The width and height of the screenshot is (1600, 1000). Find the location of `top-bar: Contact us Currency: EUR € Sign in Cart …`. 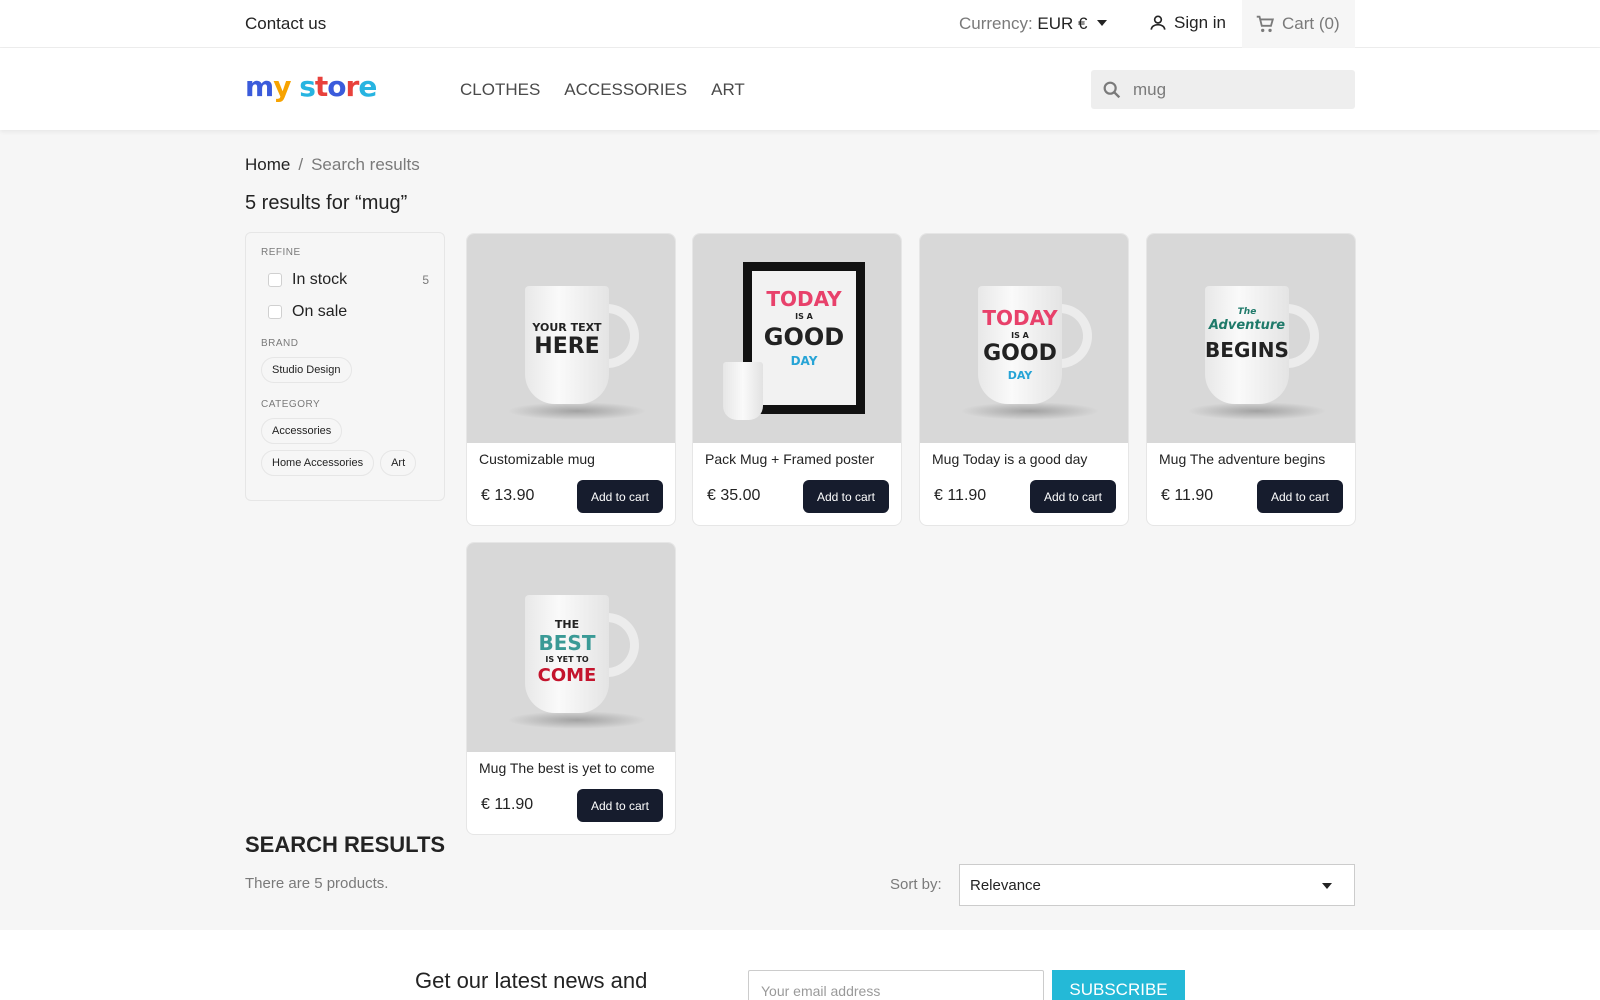

top-bar: Contact us Currency: EUR € Sign in Cart … is located at coordinates (800, 24).